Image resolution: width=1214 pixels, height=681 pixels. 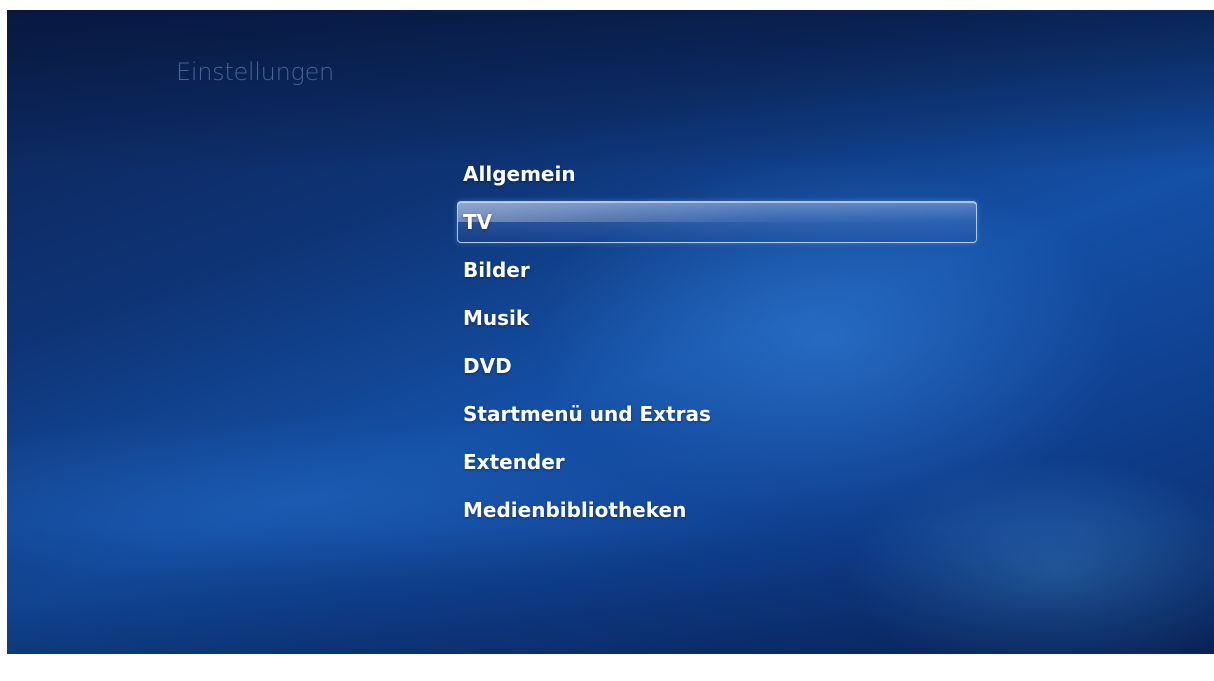 What do you see at coordinates (717, 318) in the screenshot?
I see `menu-item-musik: Musik` at bounding box center [717, 318].